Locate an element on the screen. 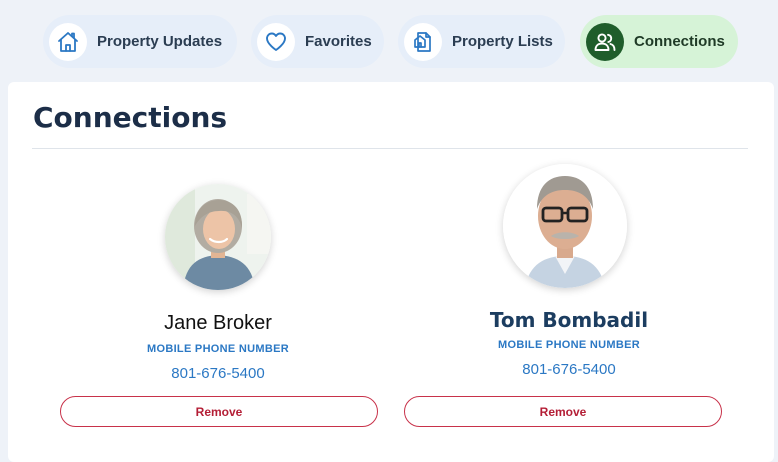 The height and width of the screenshot is (462, 778). tab-connections: Connections is located at coordinates (659, 41).